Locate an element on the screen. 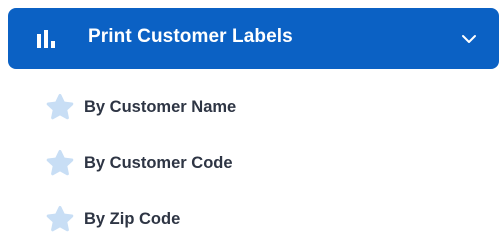  menu-item-by-customer-name: By Customer Name is located at coordinates (140, 107).